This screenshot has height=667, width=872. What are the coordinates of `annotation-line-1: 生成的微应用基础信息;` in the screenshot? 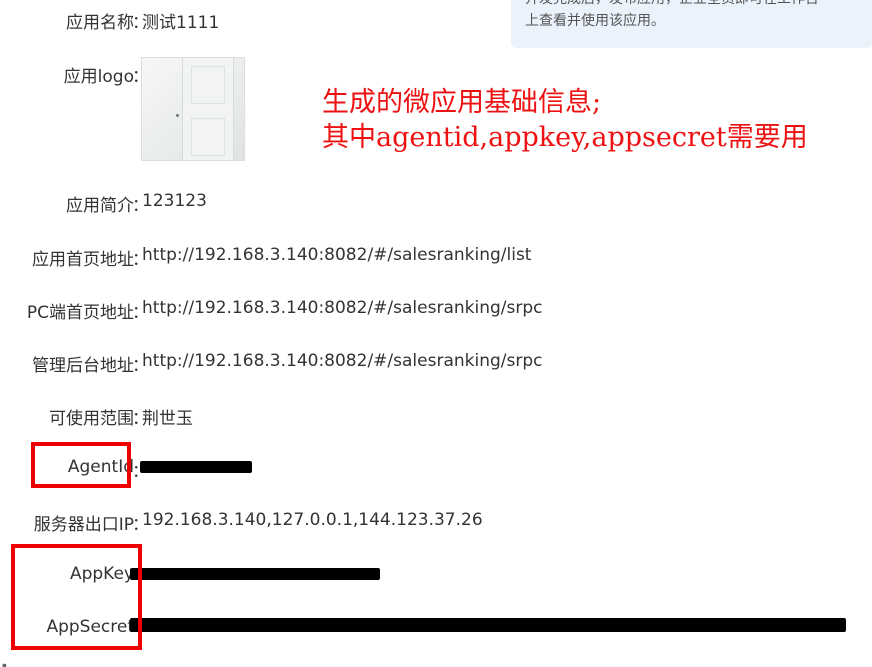 It's located at (462, 102).